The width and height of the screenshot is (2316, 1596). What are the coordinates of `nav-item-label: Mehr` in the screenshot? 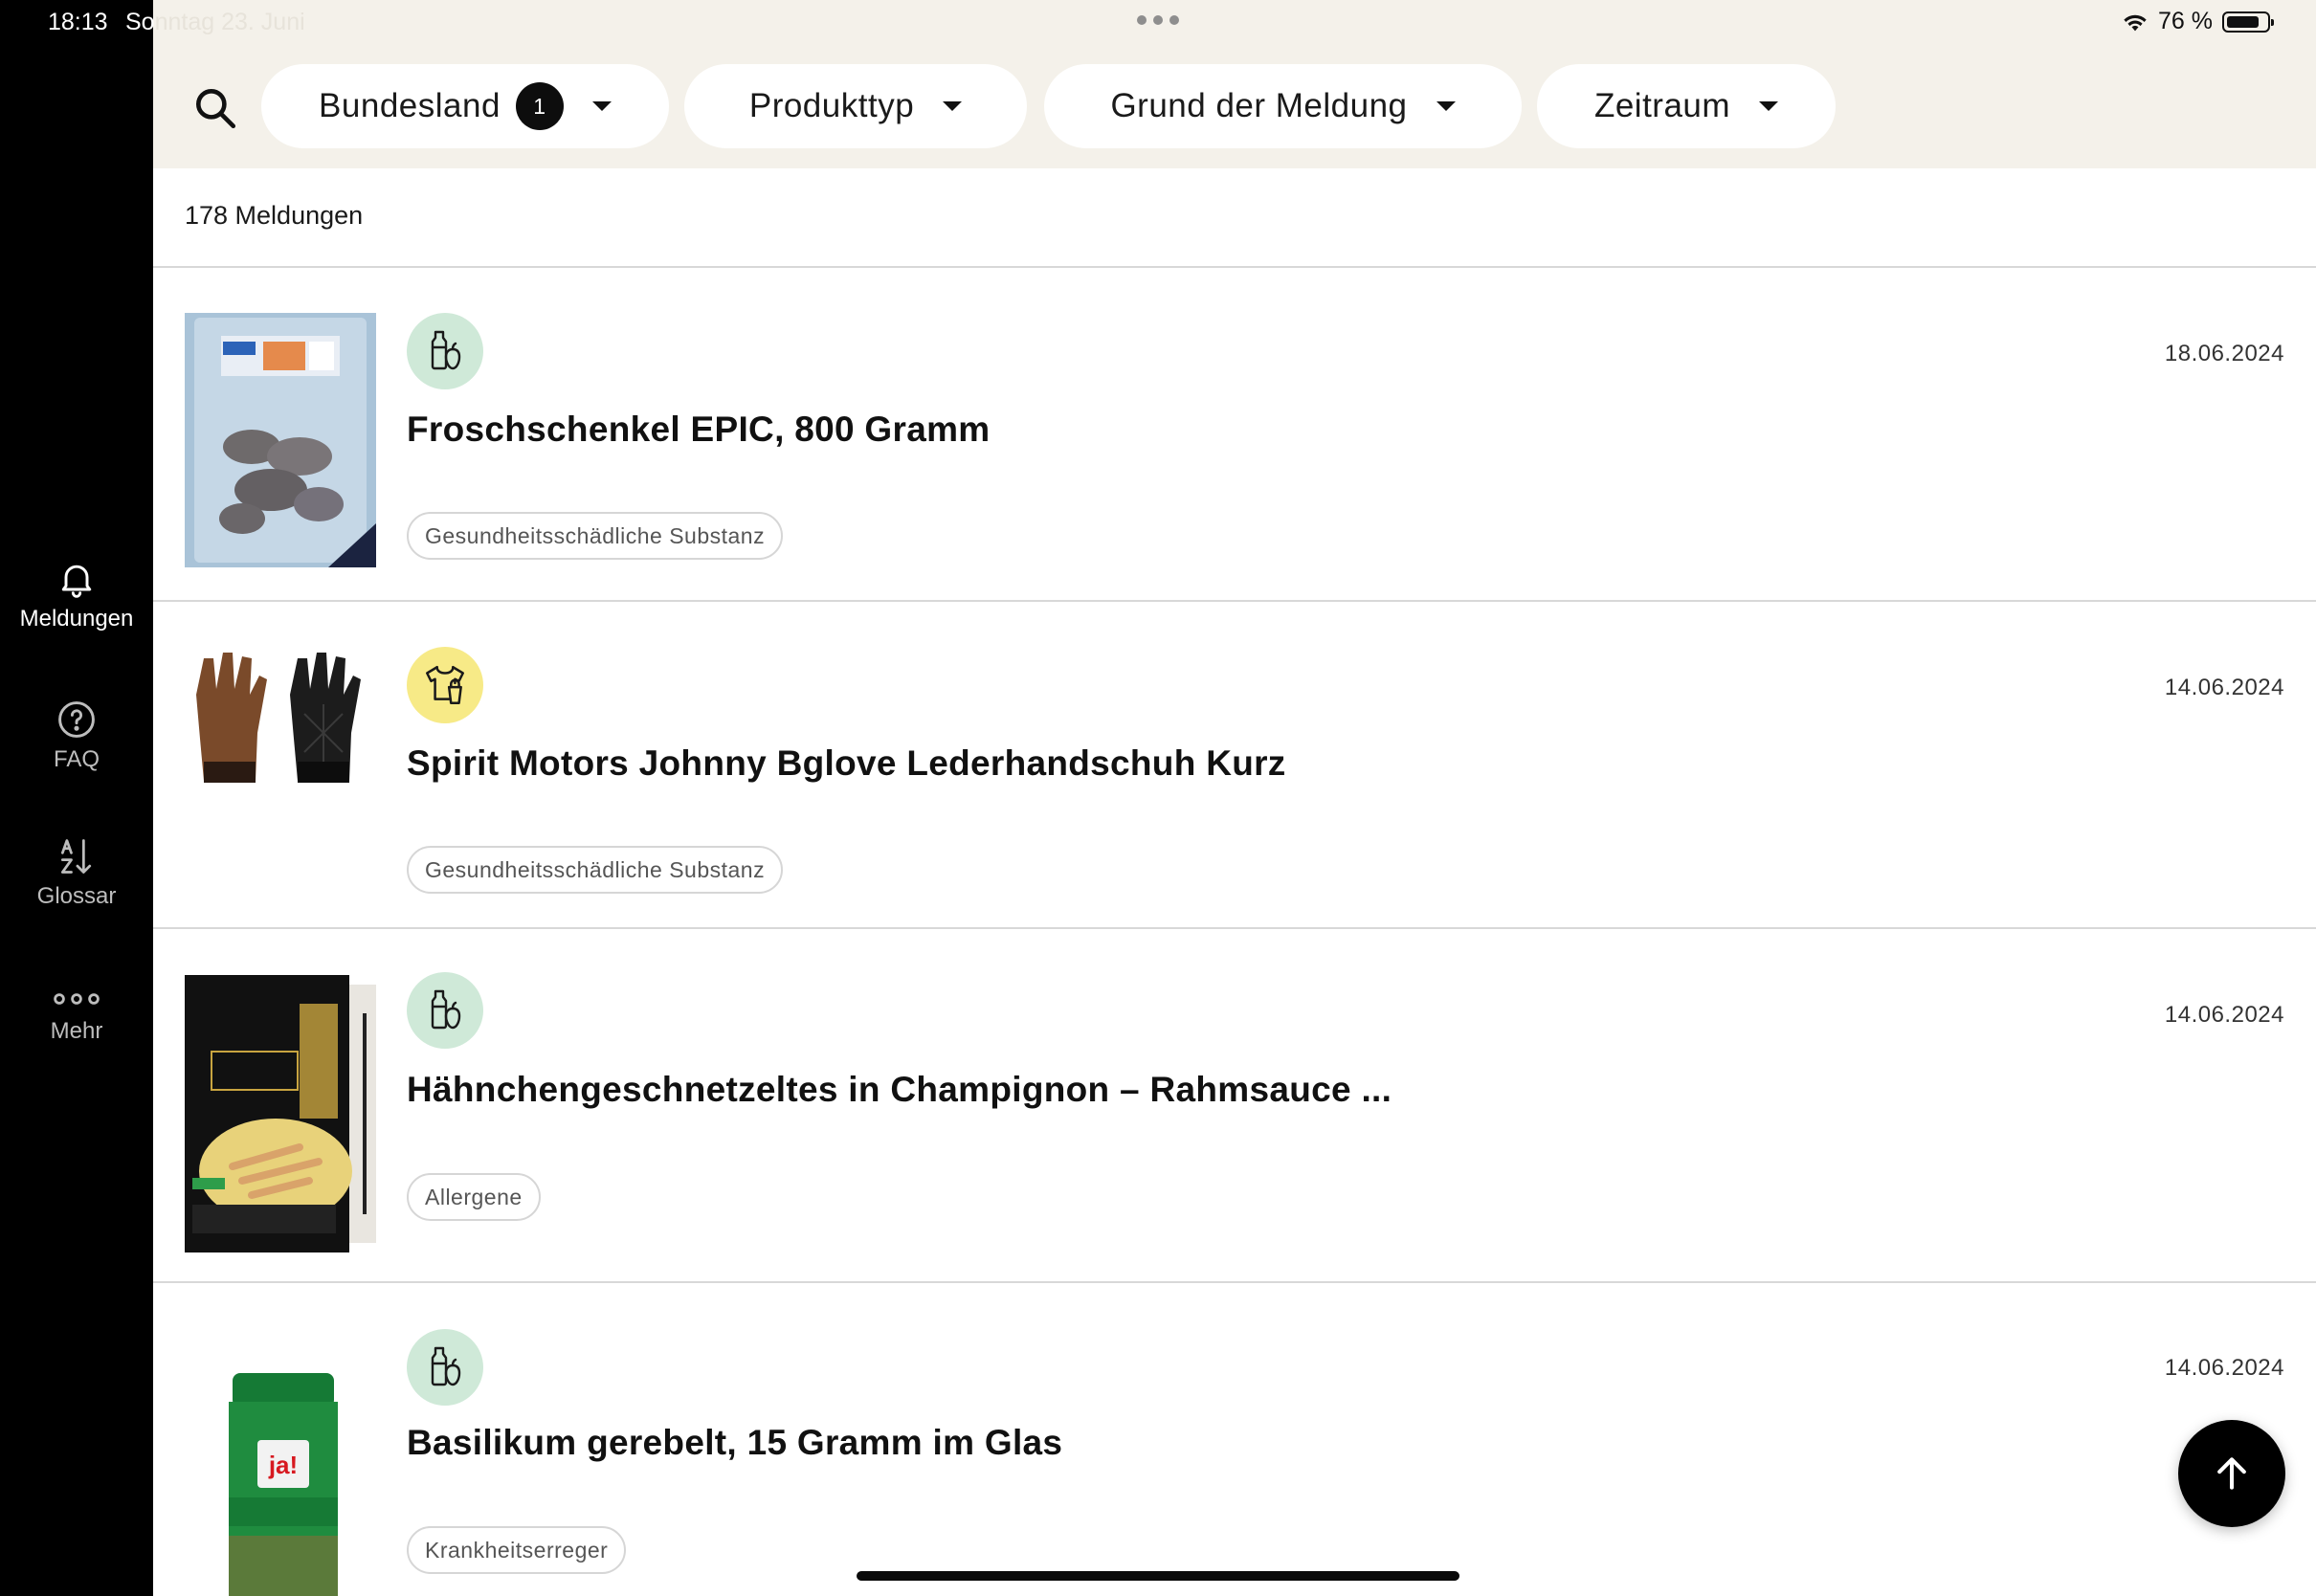 It's located at (76, 1031).